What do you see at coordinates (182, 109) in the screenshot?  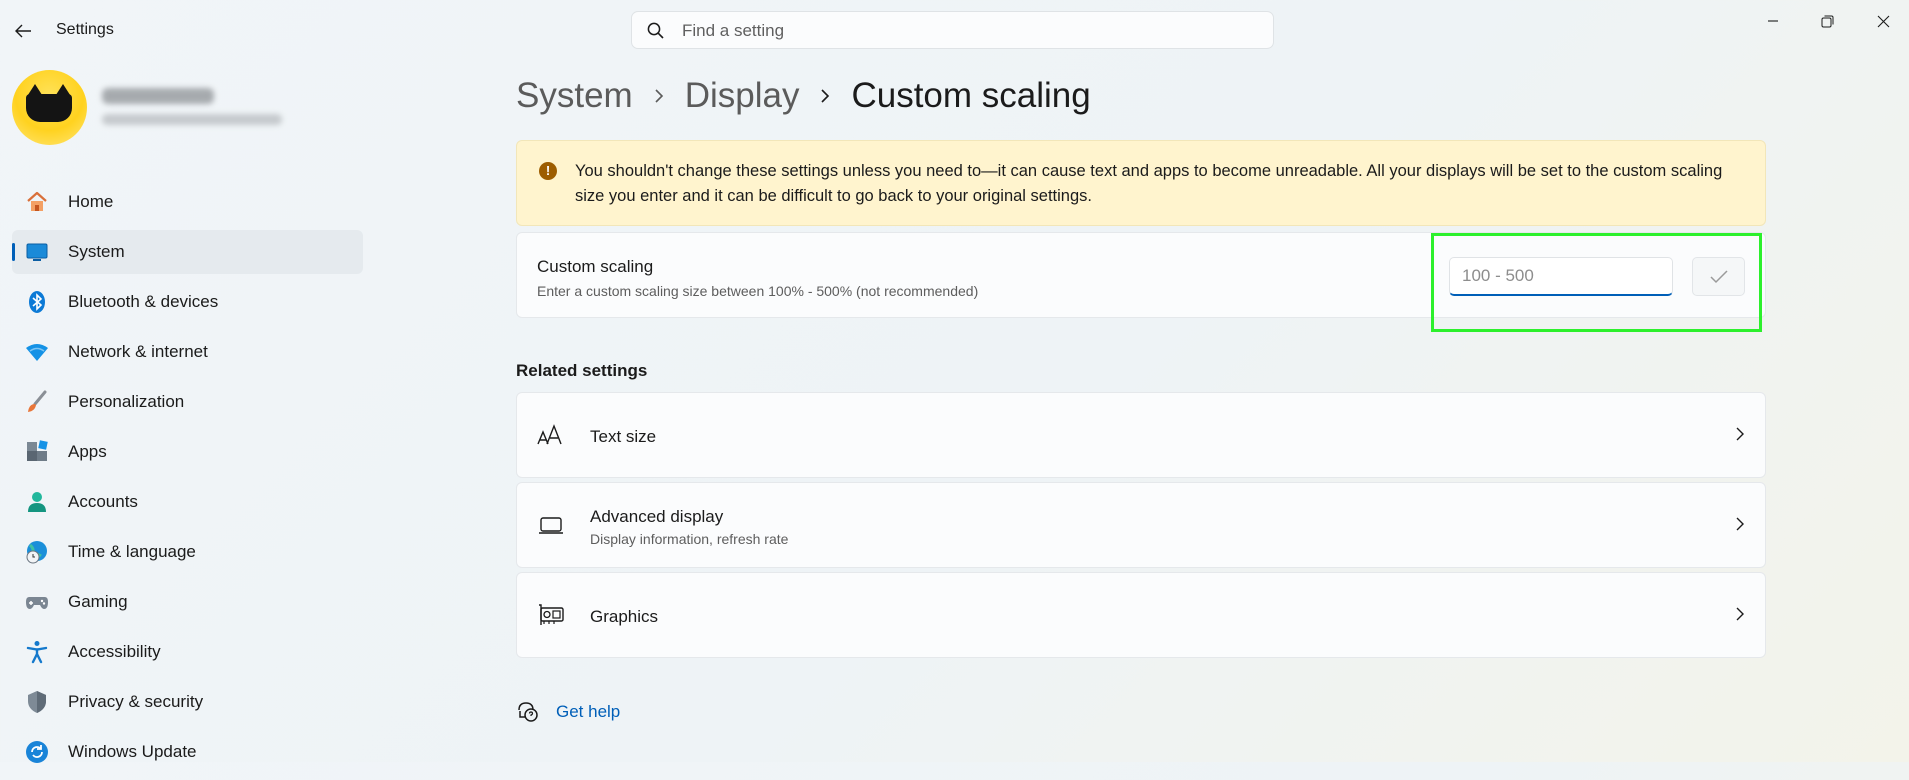 I see `user-profile` at bounding box center [182, 109].